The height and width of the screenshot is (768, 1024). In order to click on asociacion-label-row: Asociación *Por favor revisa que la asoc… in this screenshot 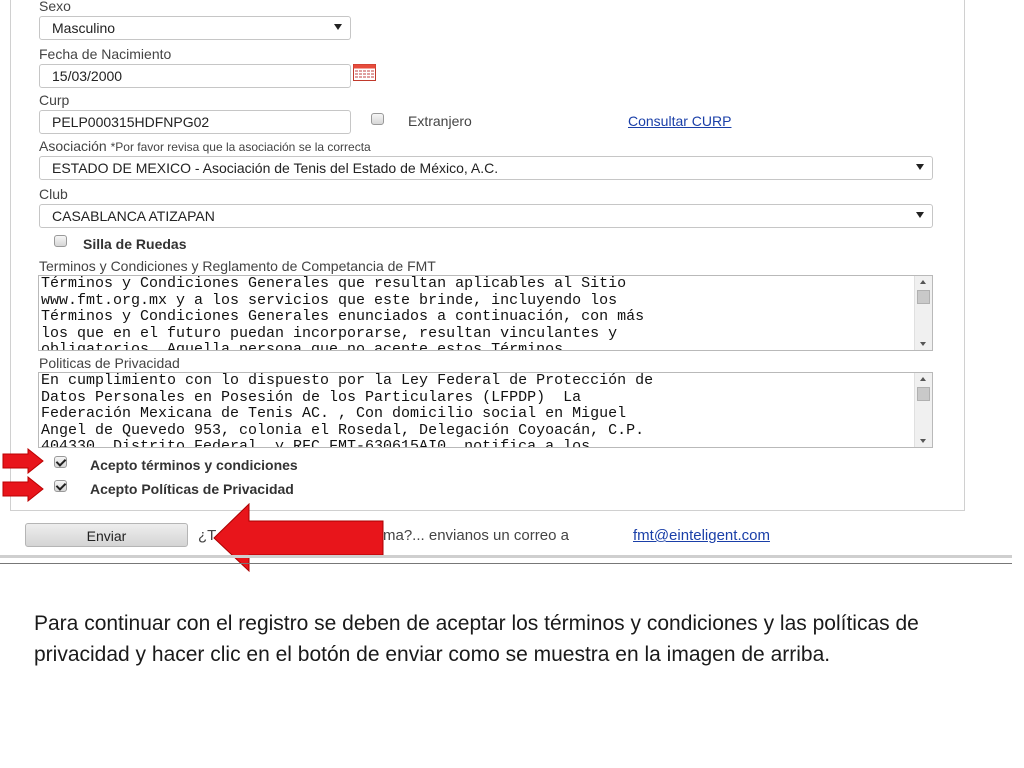, I will do `click(205, 146)`.